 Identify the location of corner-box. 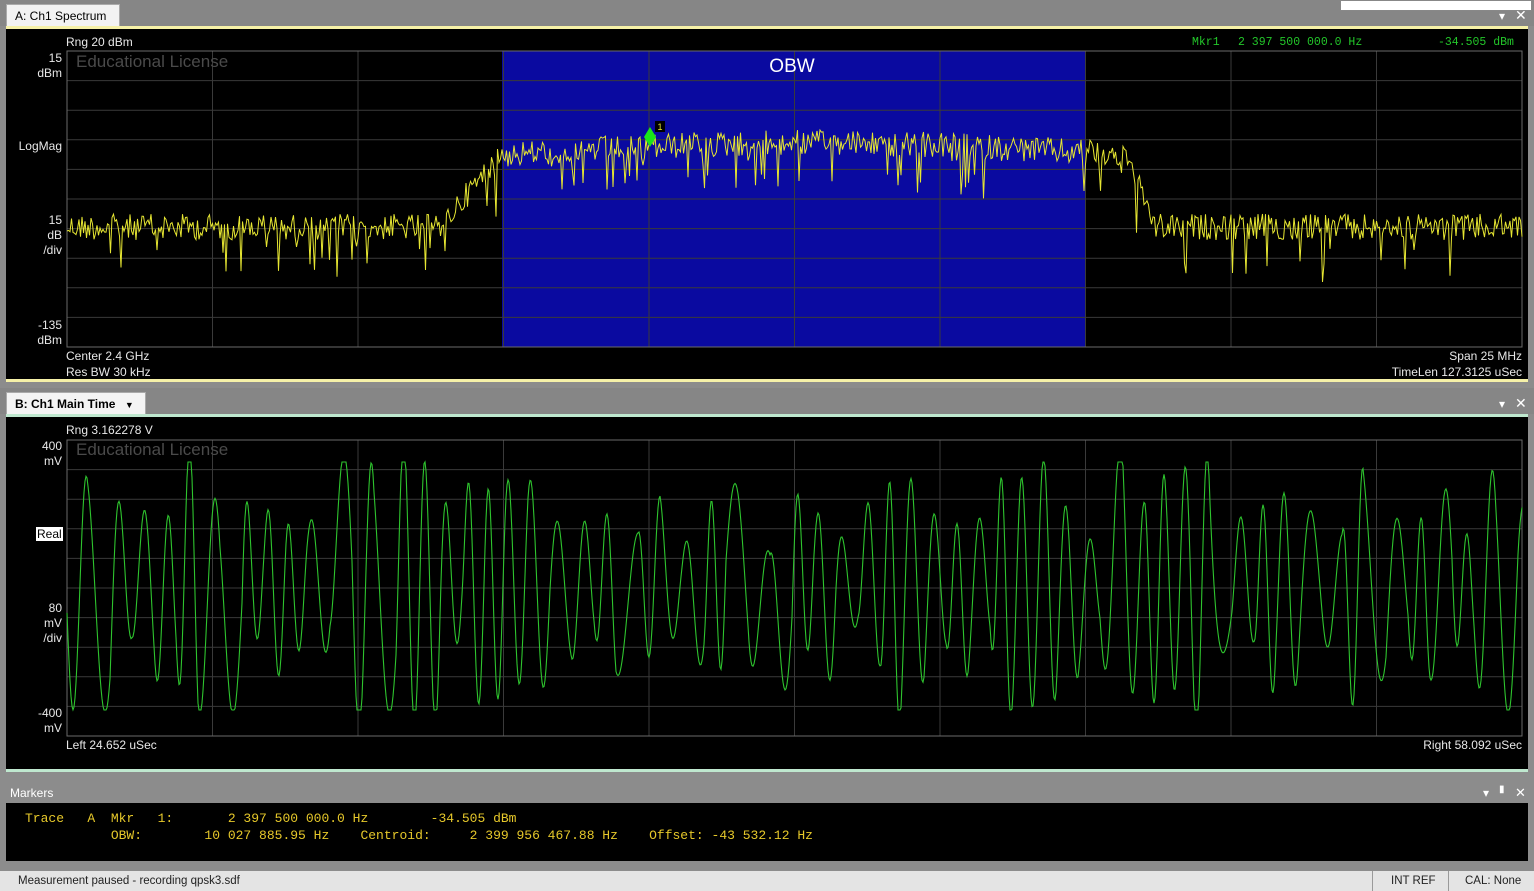
(1436, 5).